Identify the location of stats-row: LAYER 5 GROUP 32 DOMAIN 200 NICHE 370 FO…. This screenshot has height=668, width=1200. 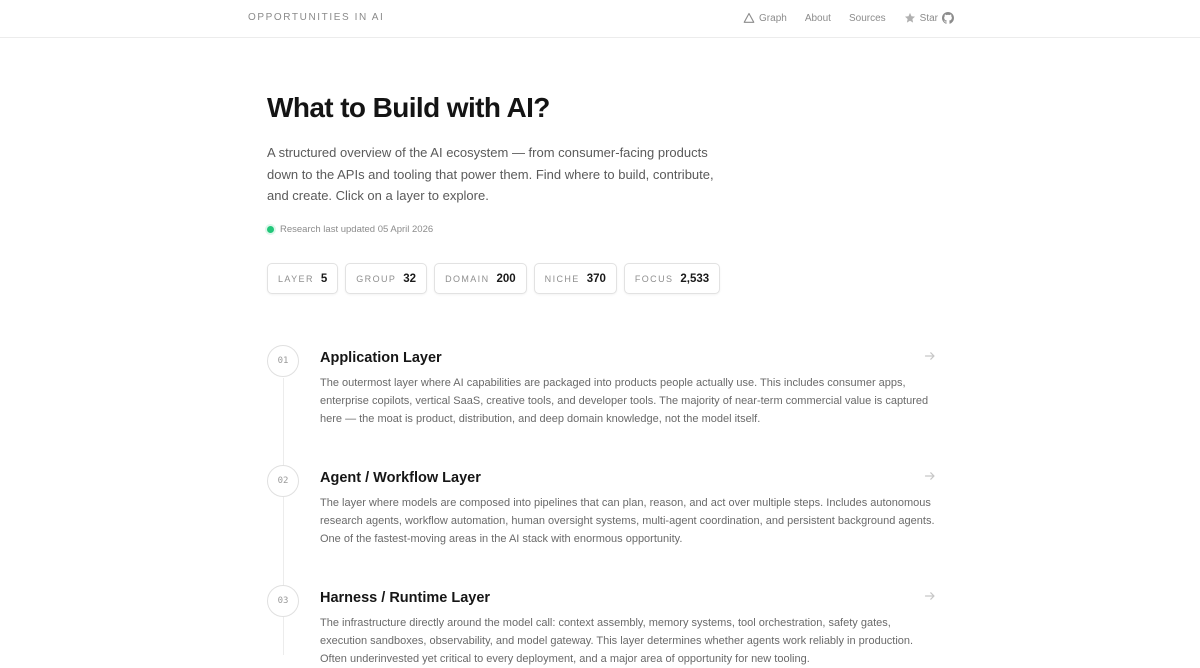
(497, 278).